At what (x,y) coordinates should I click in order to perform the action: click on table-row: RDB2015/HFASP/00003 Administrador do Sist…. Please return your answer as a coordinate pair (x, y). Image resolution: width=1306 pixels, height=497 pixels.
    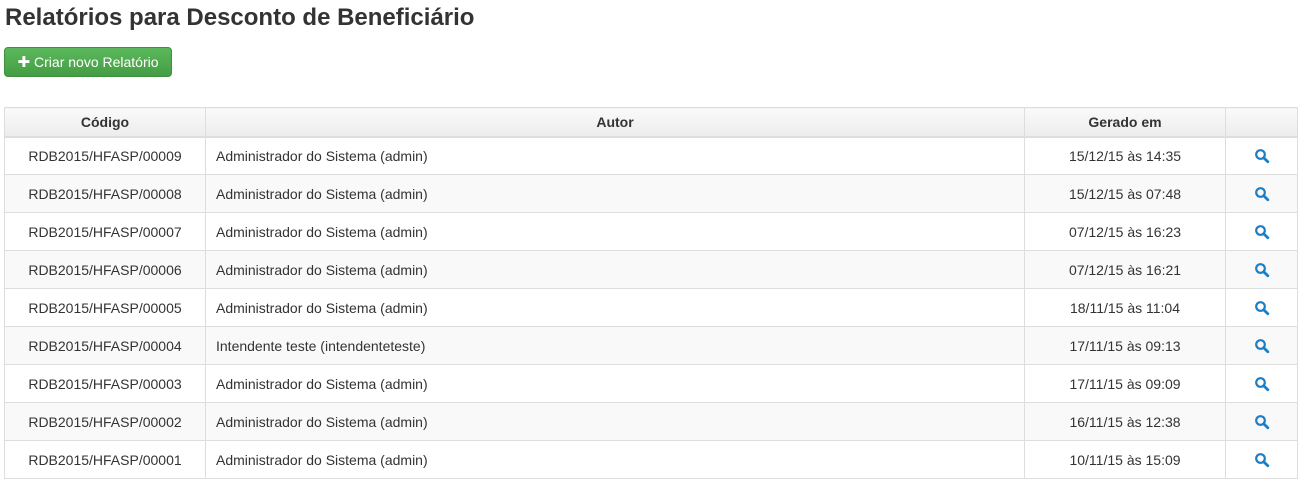
    Looking at the image, I should click on (651, 383).